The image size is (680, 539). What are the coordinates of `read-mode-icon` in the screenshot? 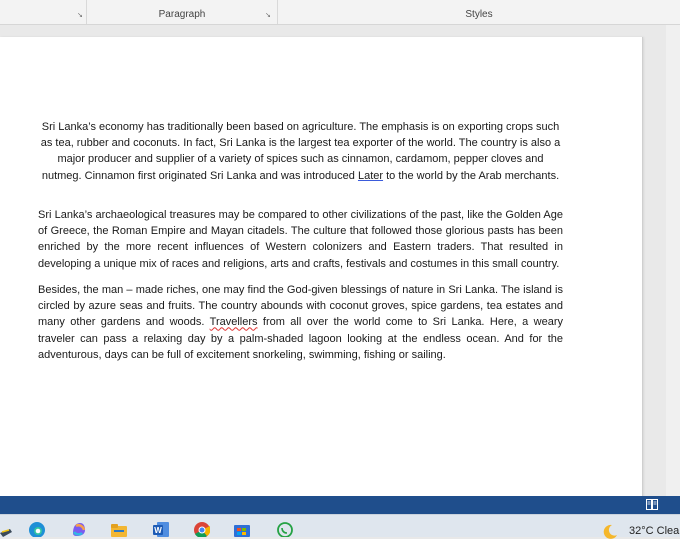 It's located at (652, 504).